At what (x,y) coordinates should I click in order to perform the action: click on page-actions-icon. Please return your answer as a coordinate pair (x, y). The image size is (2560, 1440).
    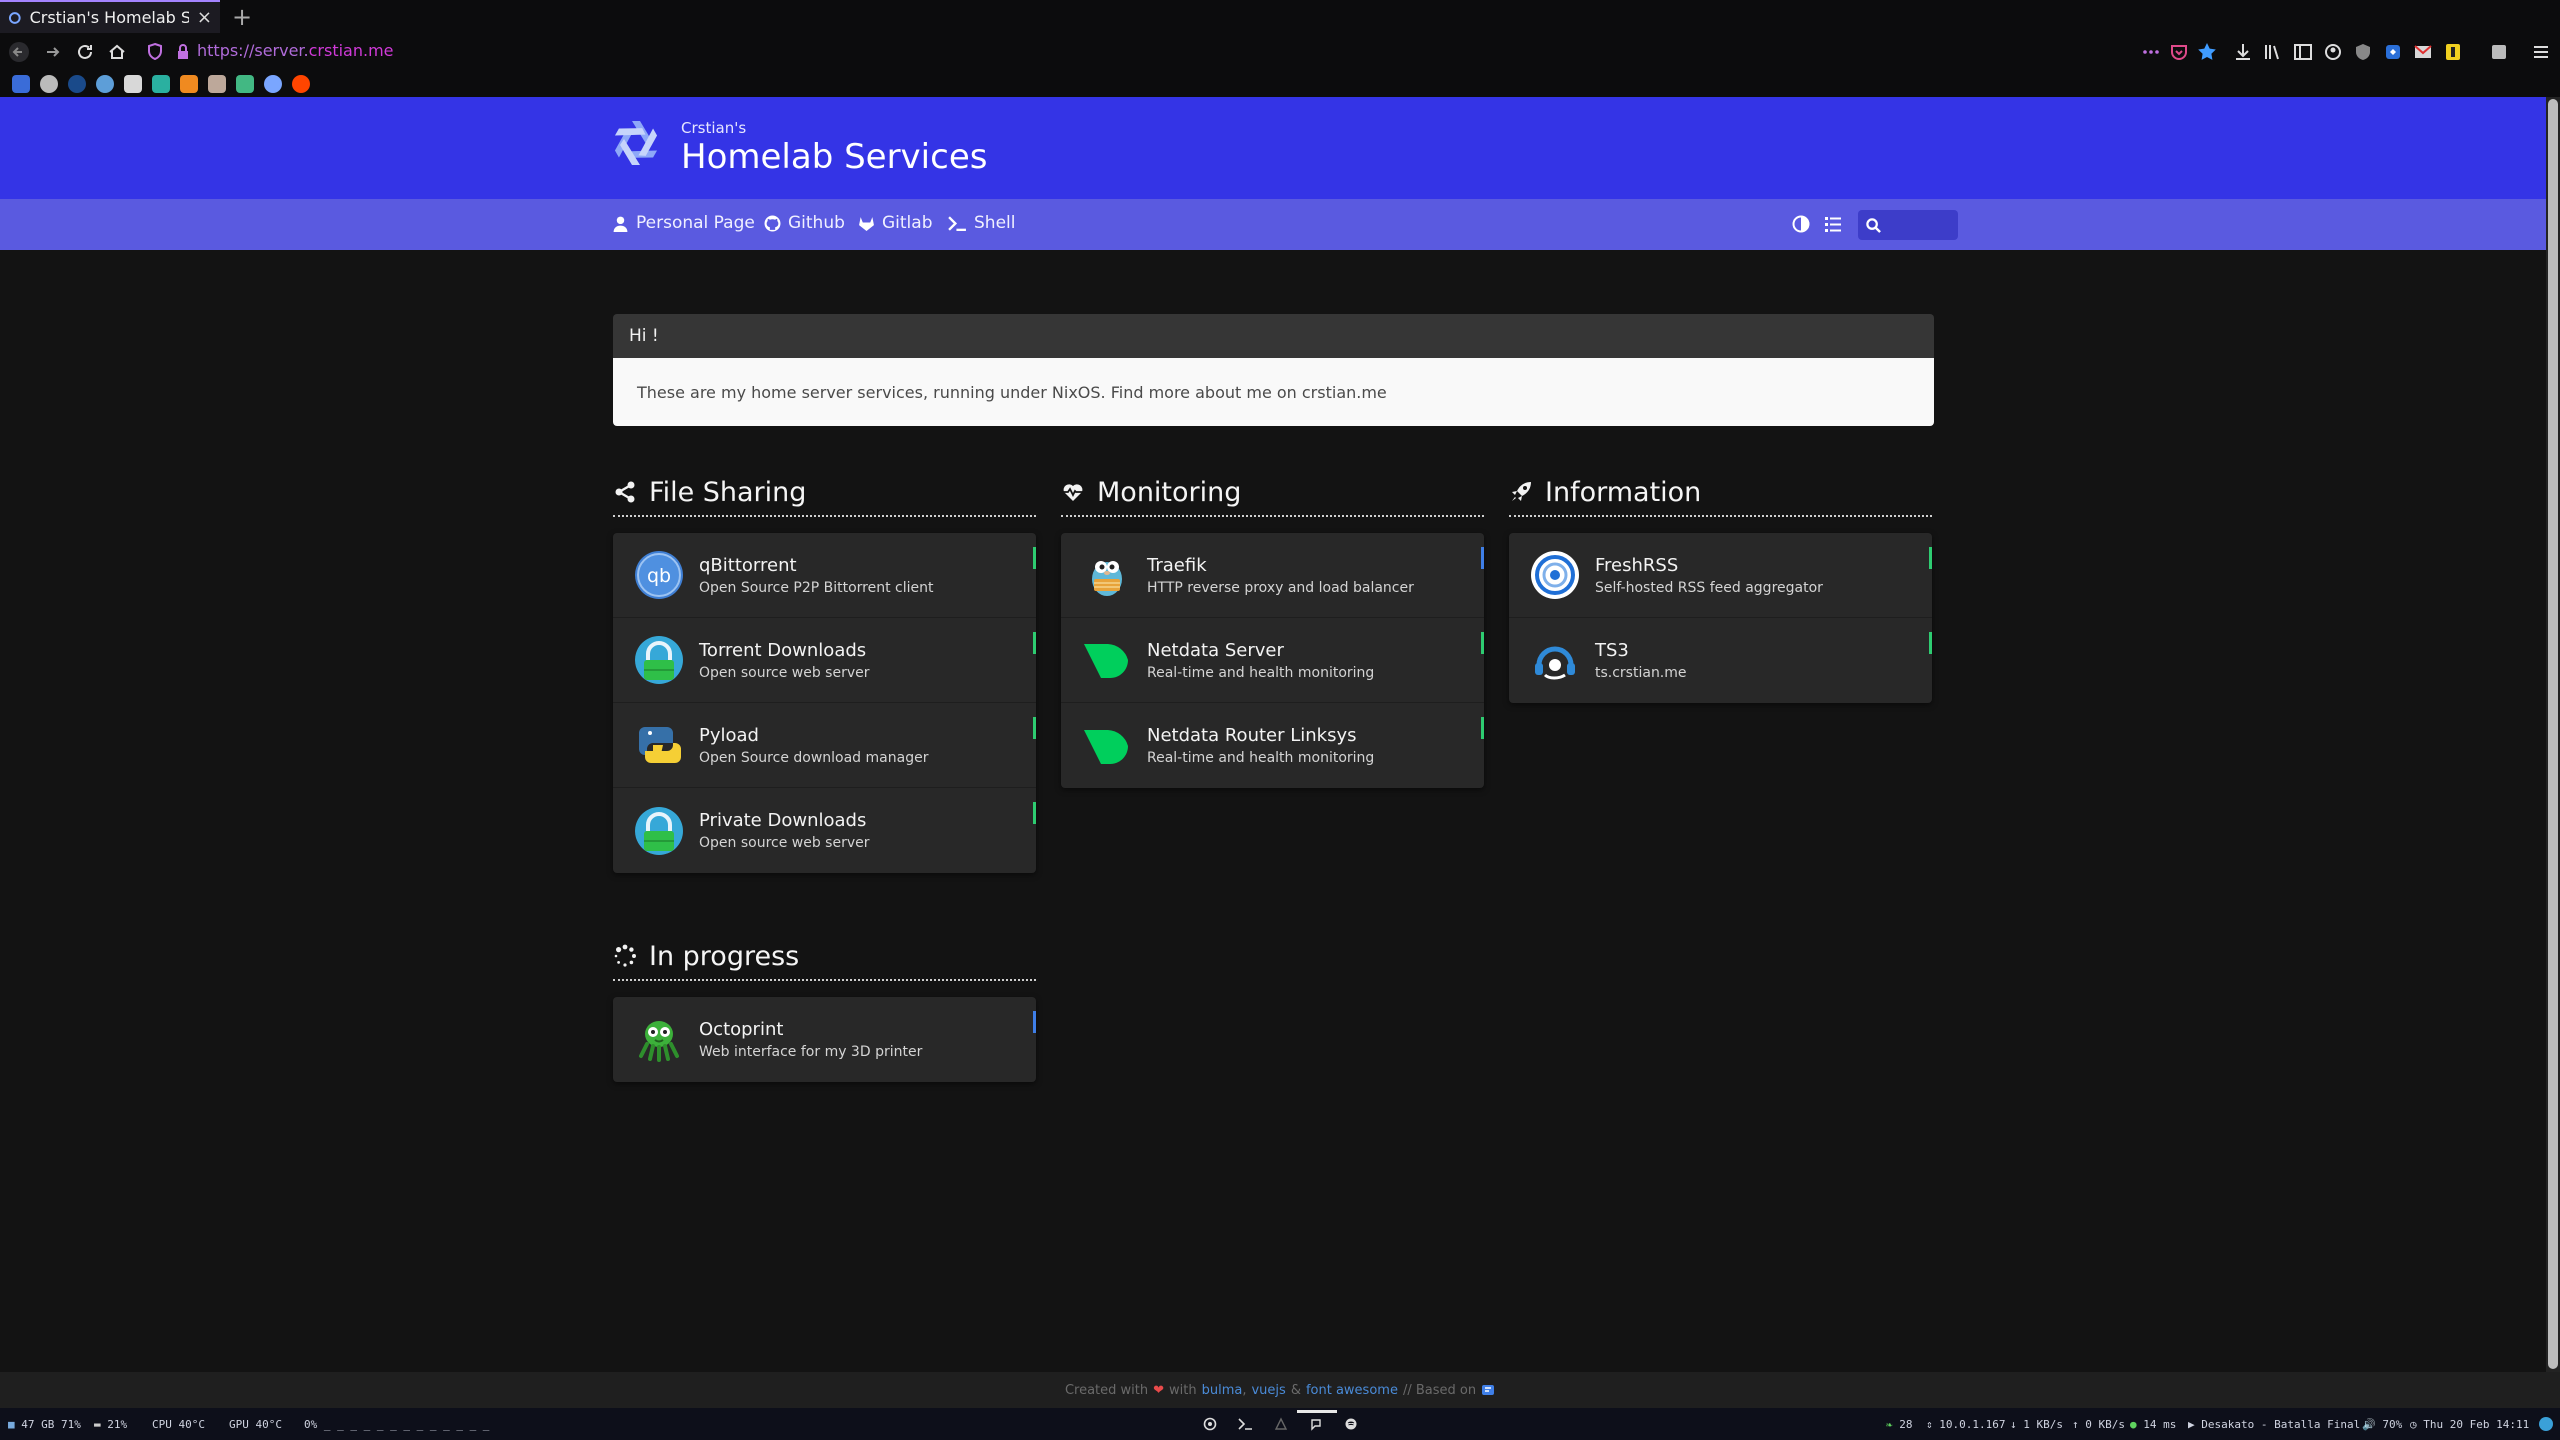
    Looking at the image, I should click on (2151, 52).